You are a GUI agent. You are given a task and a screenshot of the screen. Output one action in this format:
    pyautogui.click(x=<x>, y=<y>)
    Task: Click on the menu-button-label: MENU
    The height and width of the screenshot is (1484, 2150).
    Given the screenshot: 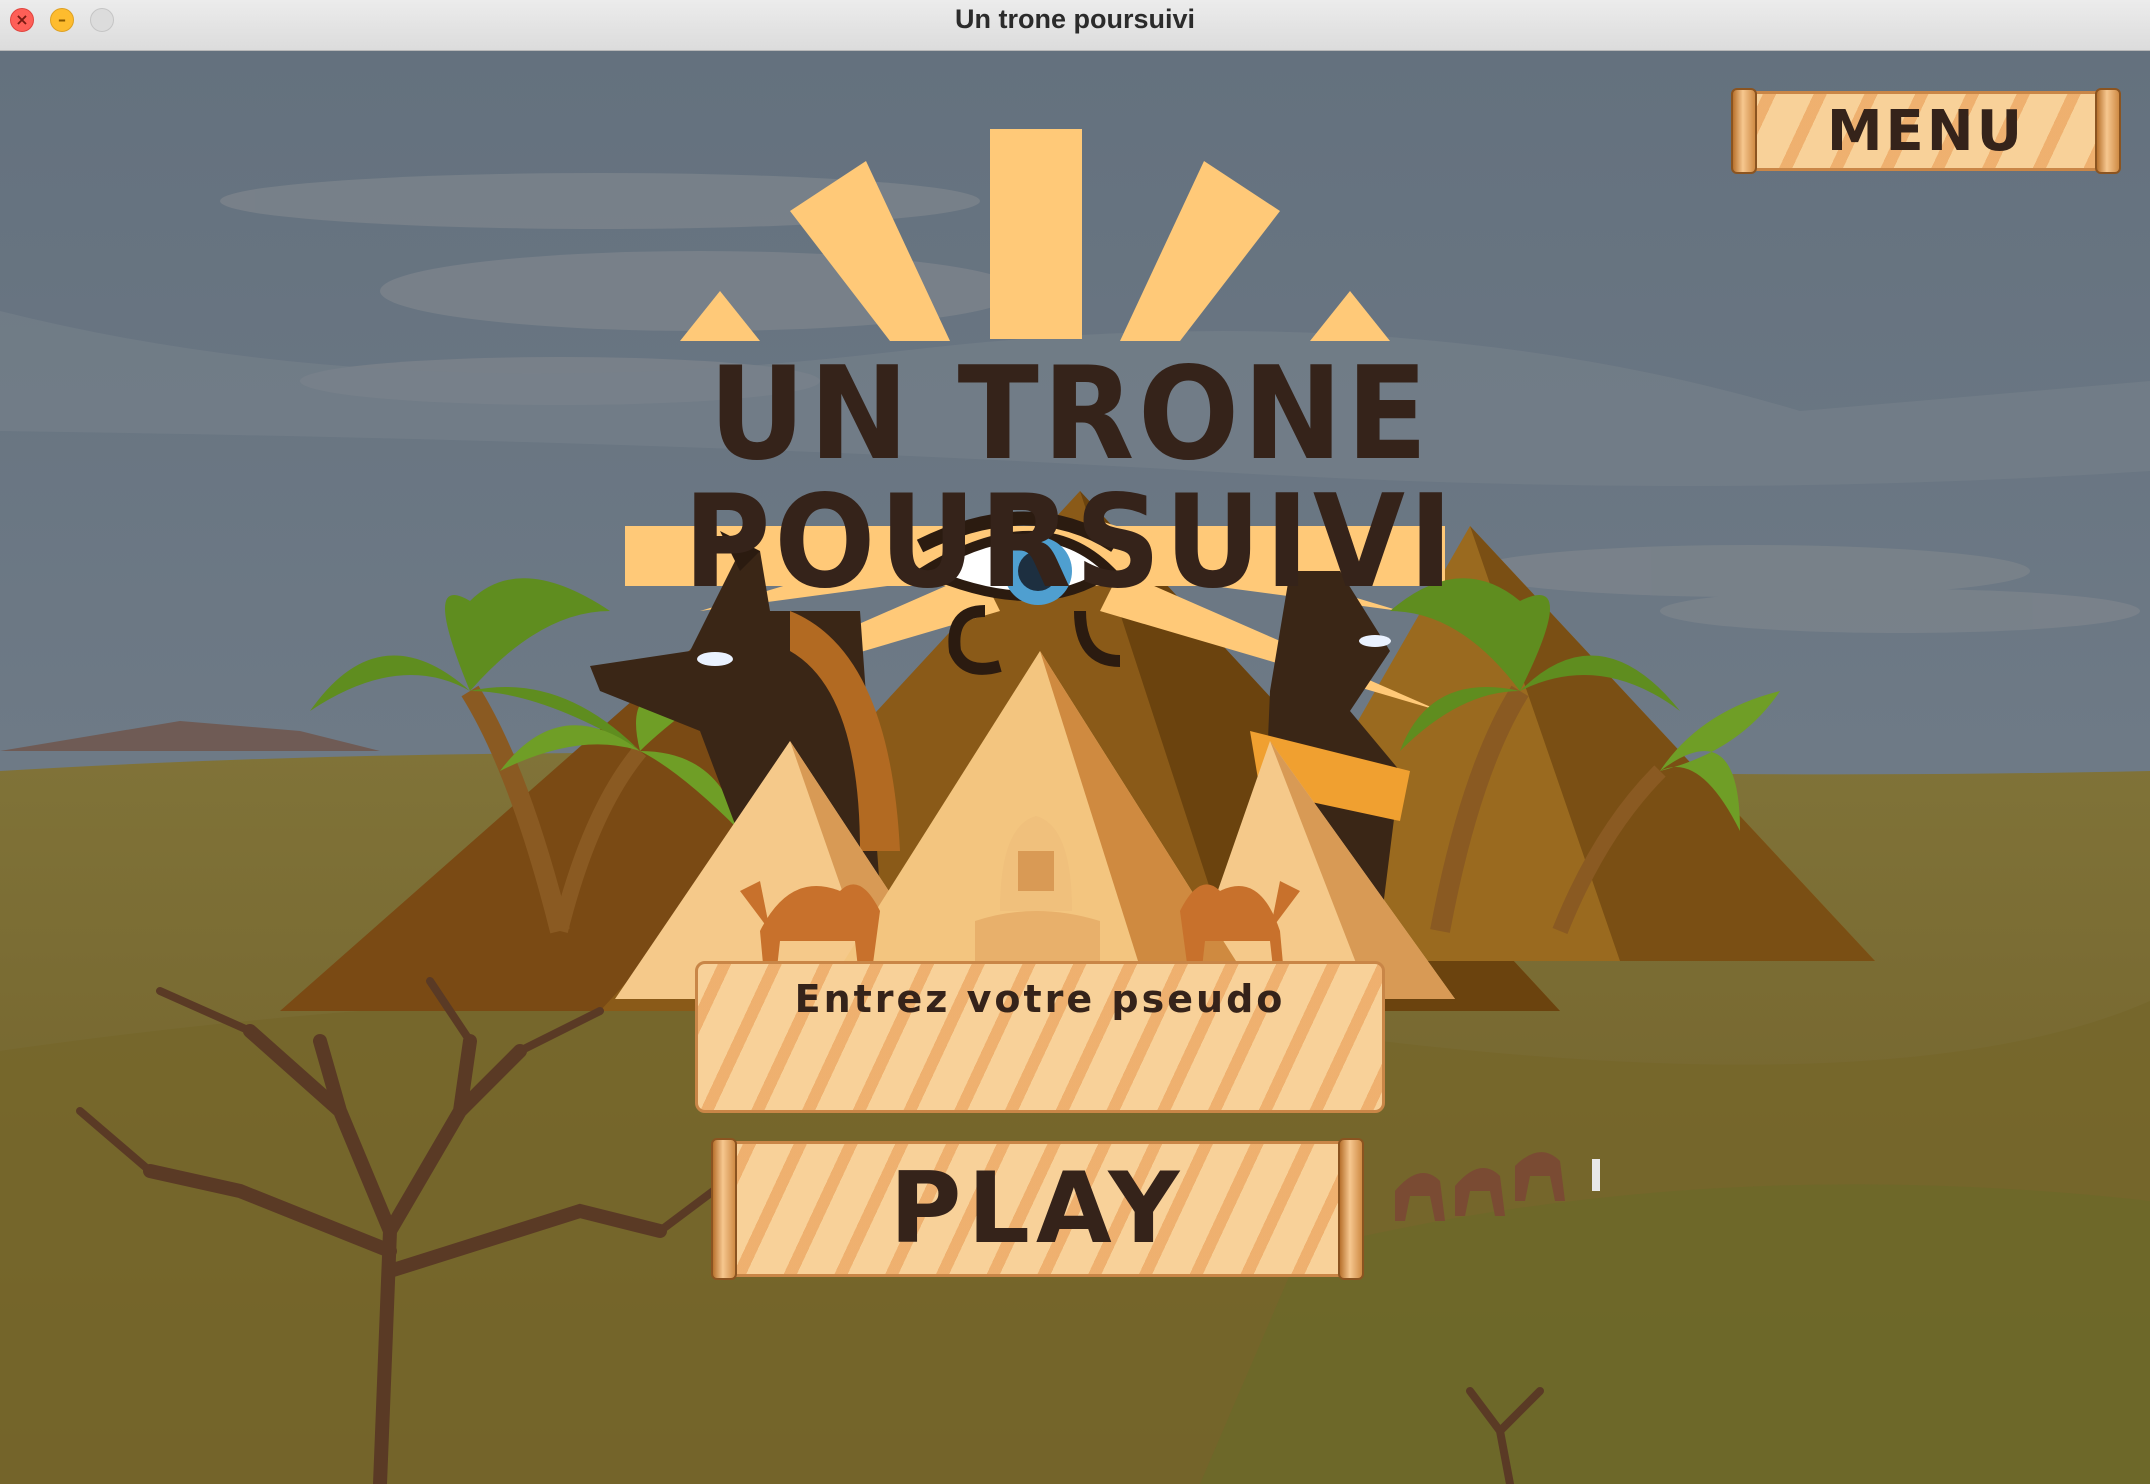 What is the action you would take?
    pyautogui.click(x=1926, y=131)
    